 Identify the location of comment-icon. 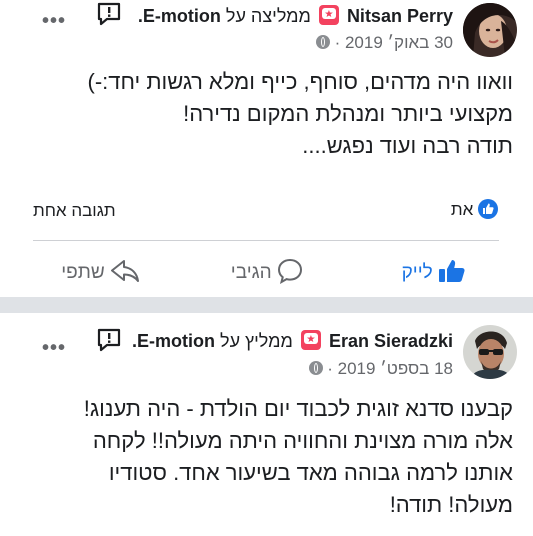
(290, 271).